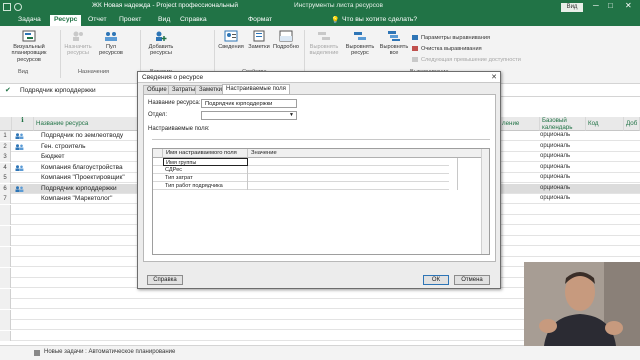 This screenshot has width=640, height=360. Describe the element at coordinates (29, 36) in the screenshot. I see `planner-icon` at that location.